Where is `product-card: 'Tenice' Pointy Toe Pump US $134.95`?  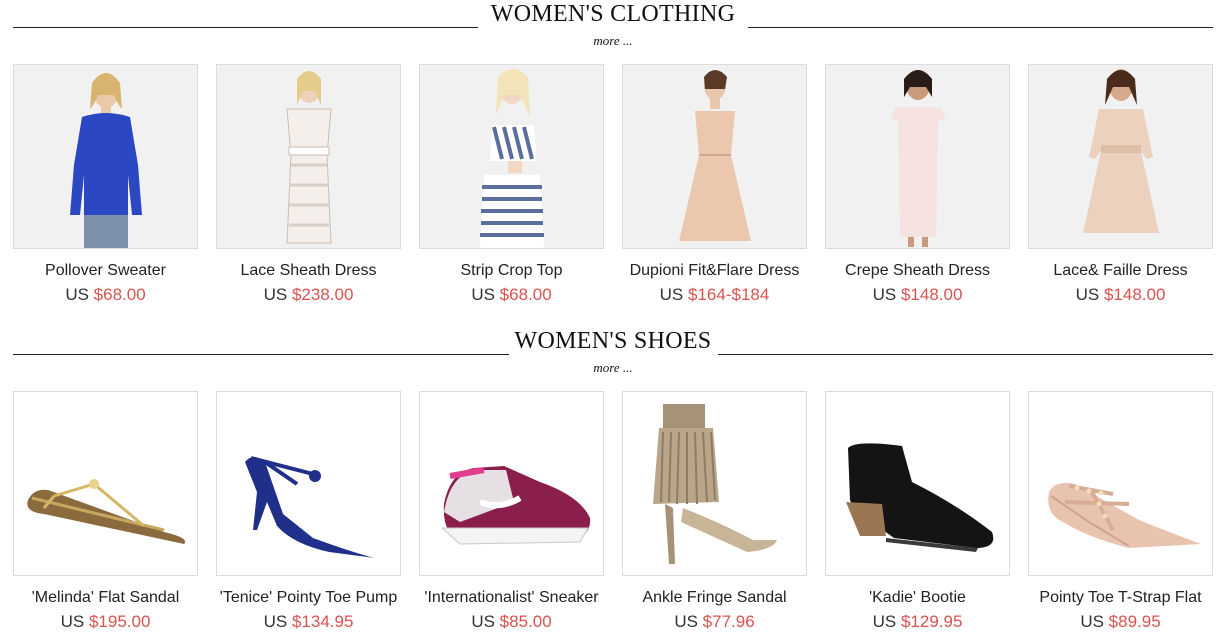
product-card: 'Tenice' Pointy Toe Pump US $134.95 is located at coordinates (308, 512).